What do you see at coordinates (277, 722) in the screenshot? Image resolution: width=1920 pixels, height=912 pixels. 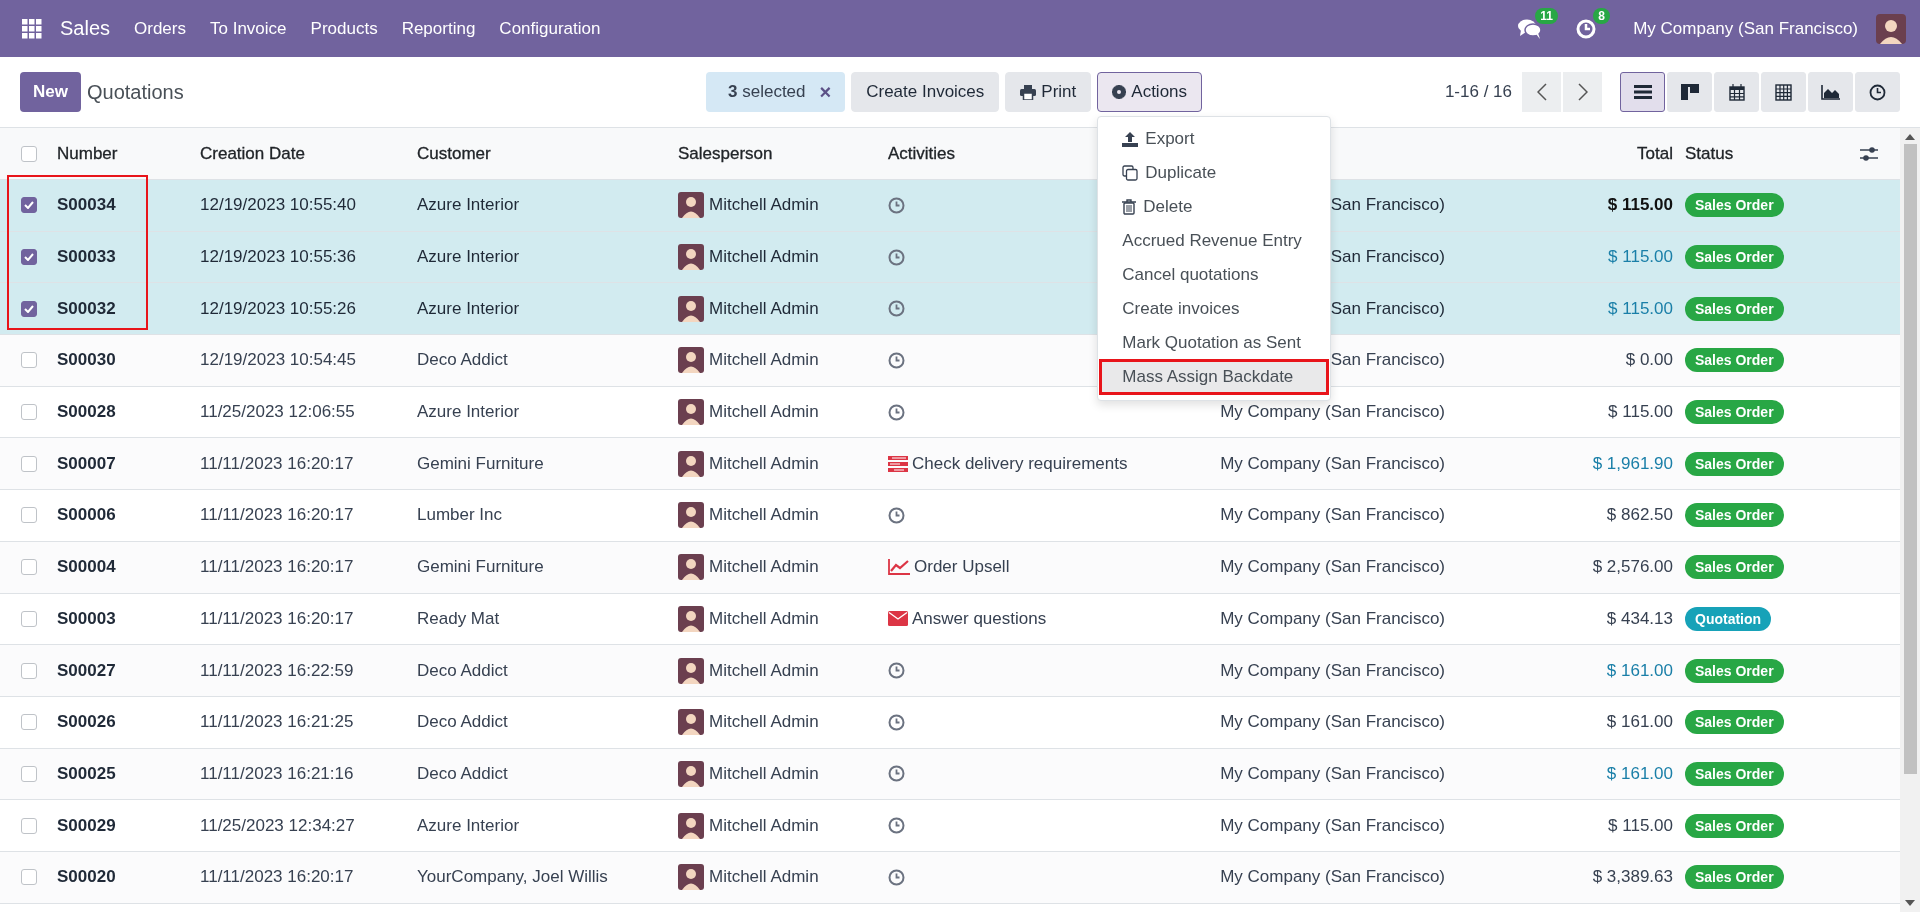 I see `creation-date: 11/11/2023 16:21:25` at bounding box center [277, 722].